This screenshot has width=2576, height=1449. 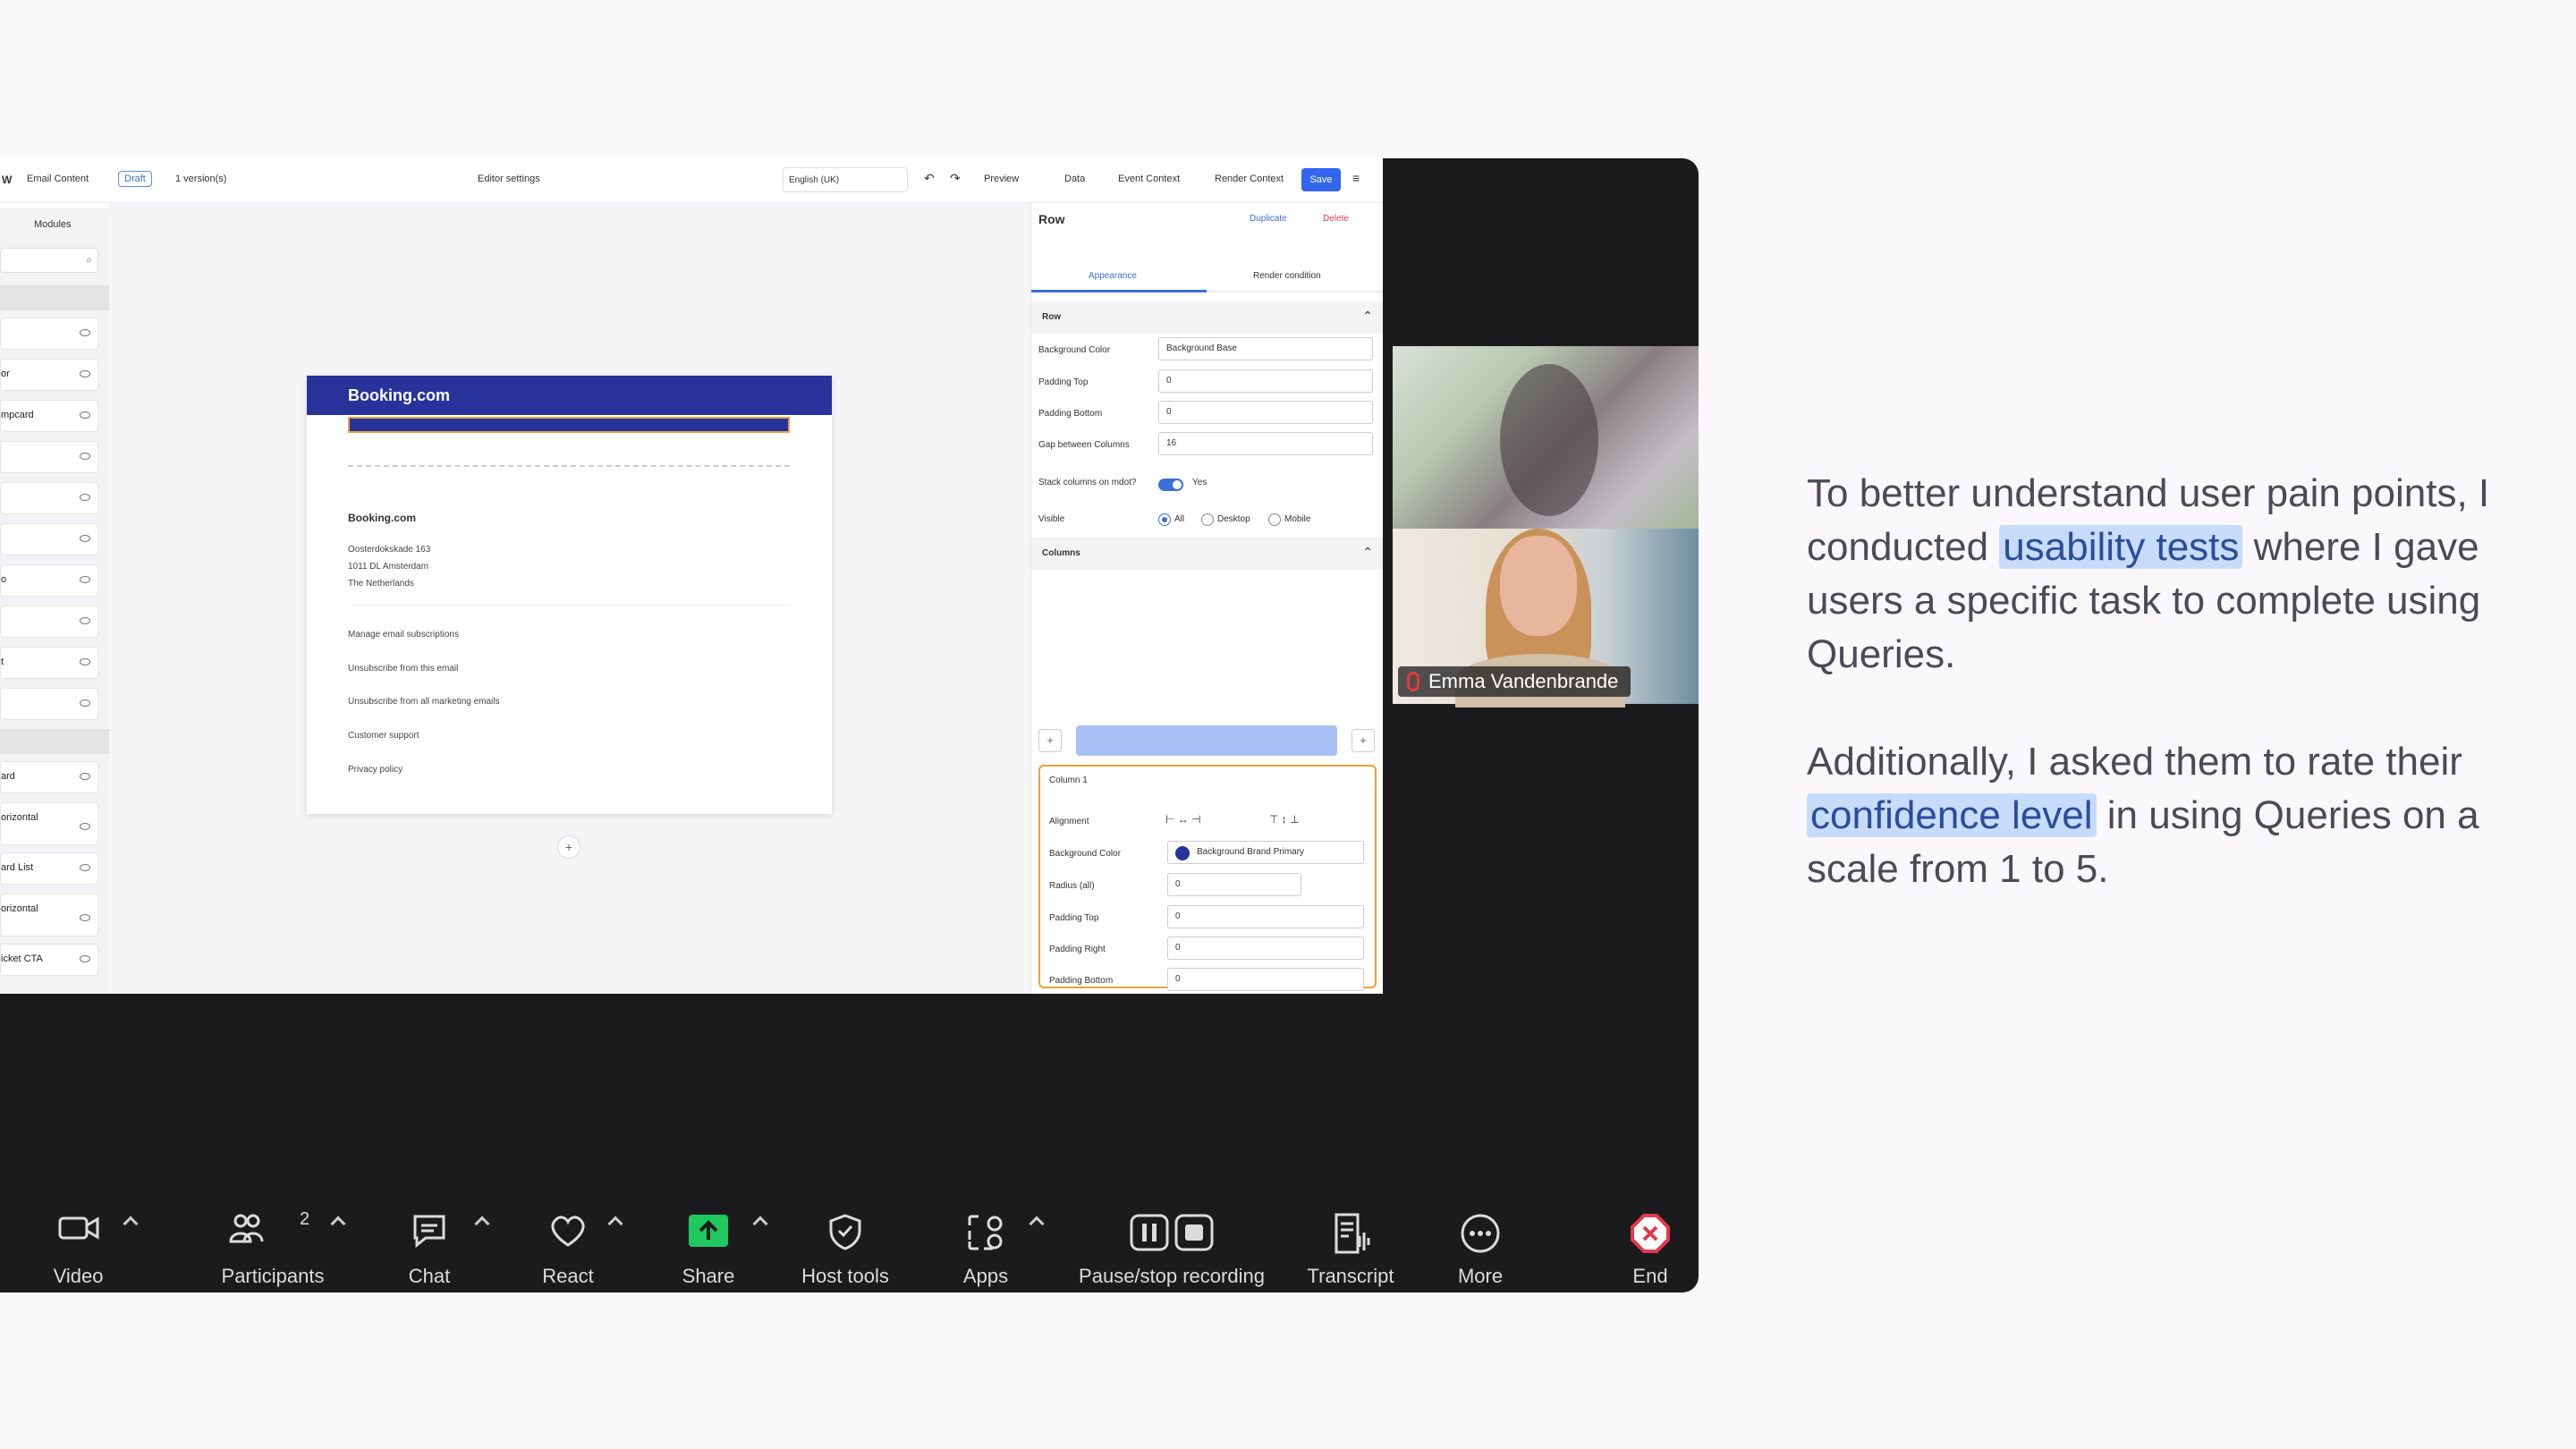 What do you see at coordinates (54, 297) in the screenshot?
I see `module-group-header` at bounding box center [54, 297].